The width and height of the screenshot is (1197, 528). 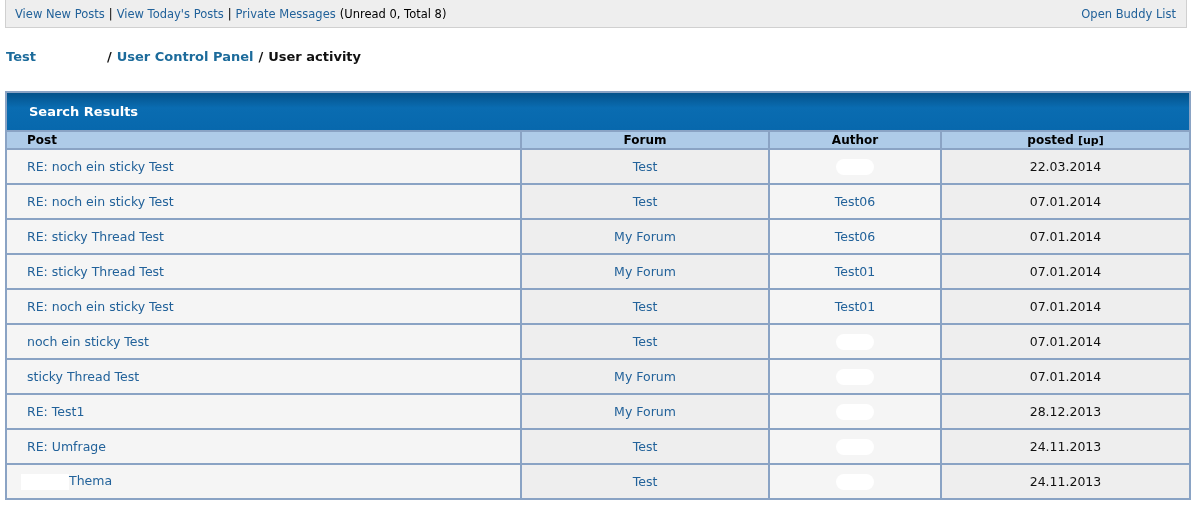 What do you see at coordinates (1128, 14) in the screenshot?
I see `buddy-list-link: Open Buddy List` at bounding box center [1128, 14].